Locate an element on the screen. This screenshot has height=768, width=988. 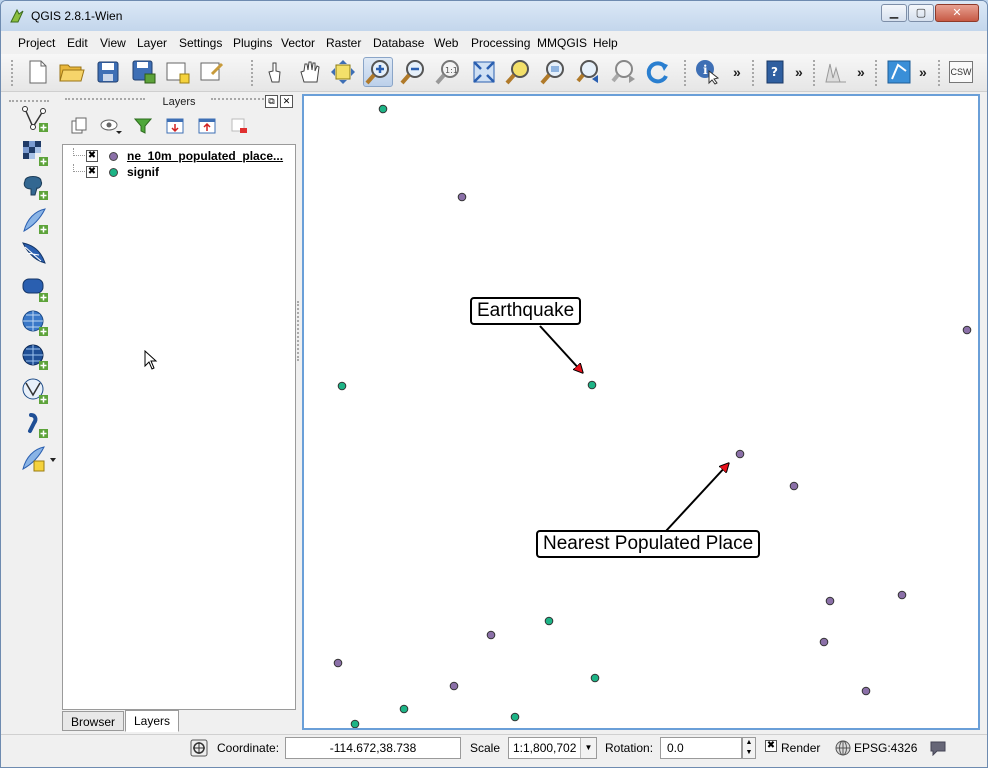
menu-plugins: Plugins is located at coordinates (252, 43).